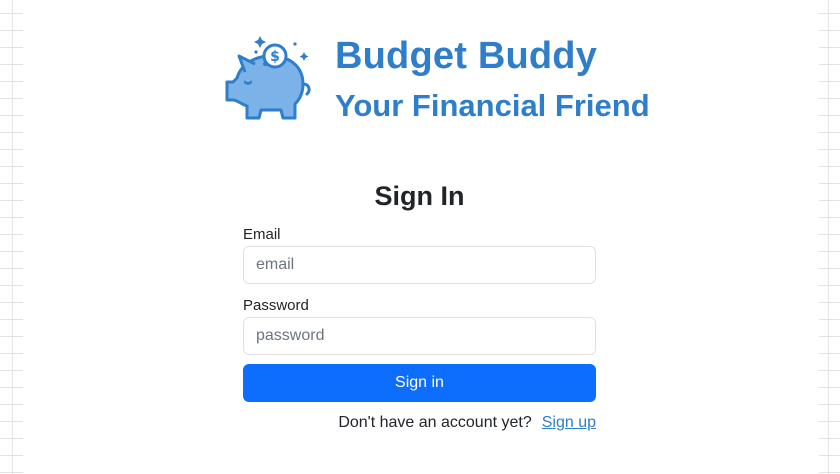  I want to click on no-account-text: Don't have an account yet?, so click(435, 422).